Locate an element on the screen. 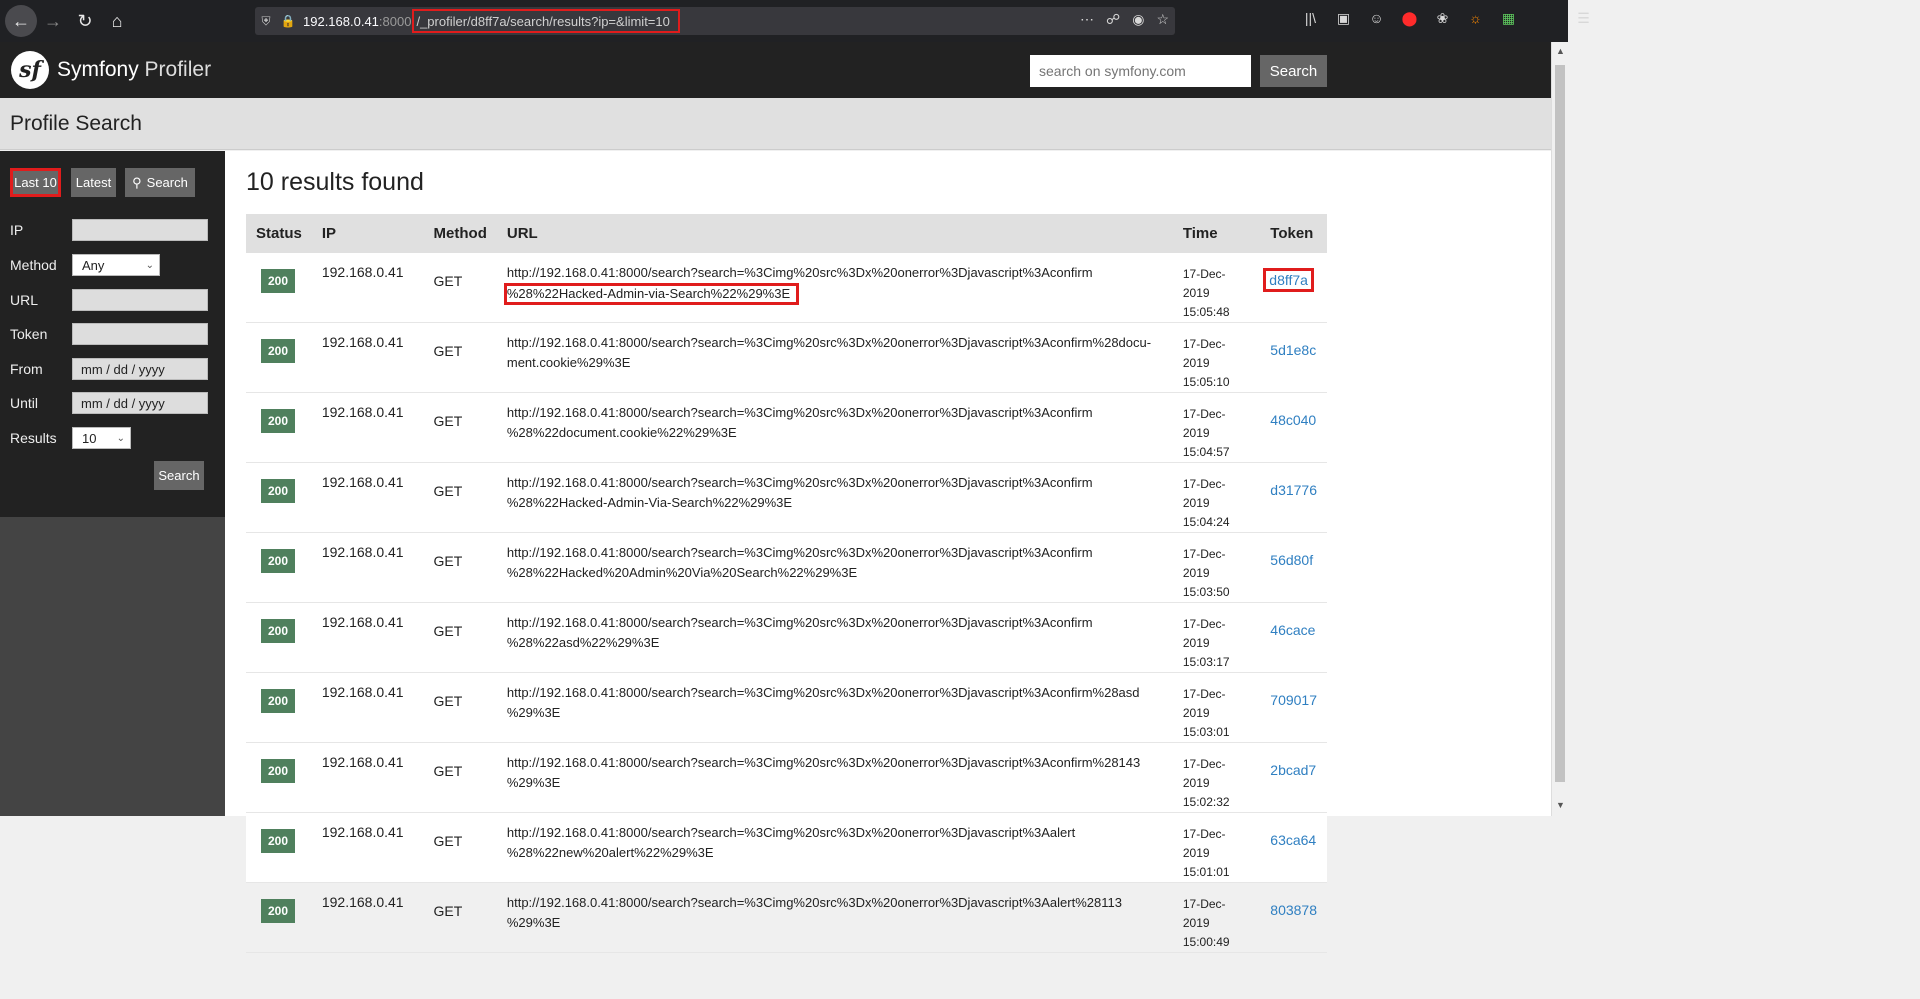 The width and height of the screenshot is (1920, 999). extension-icon: ◉ is located at coordinates (1138, 19).